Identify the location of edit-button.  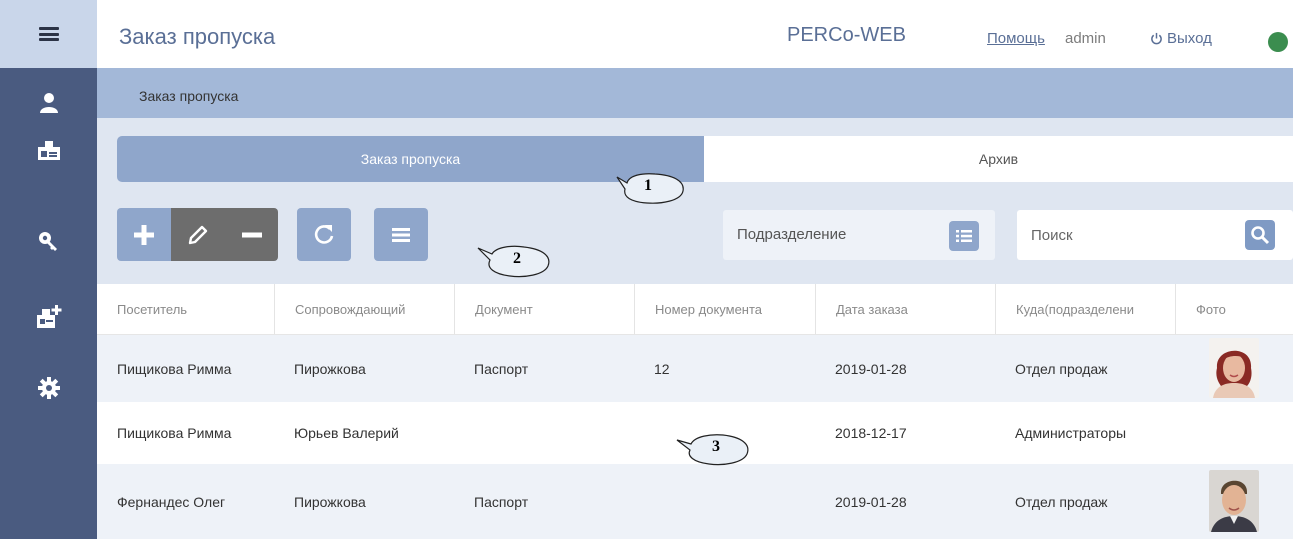
(198, 234).